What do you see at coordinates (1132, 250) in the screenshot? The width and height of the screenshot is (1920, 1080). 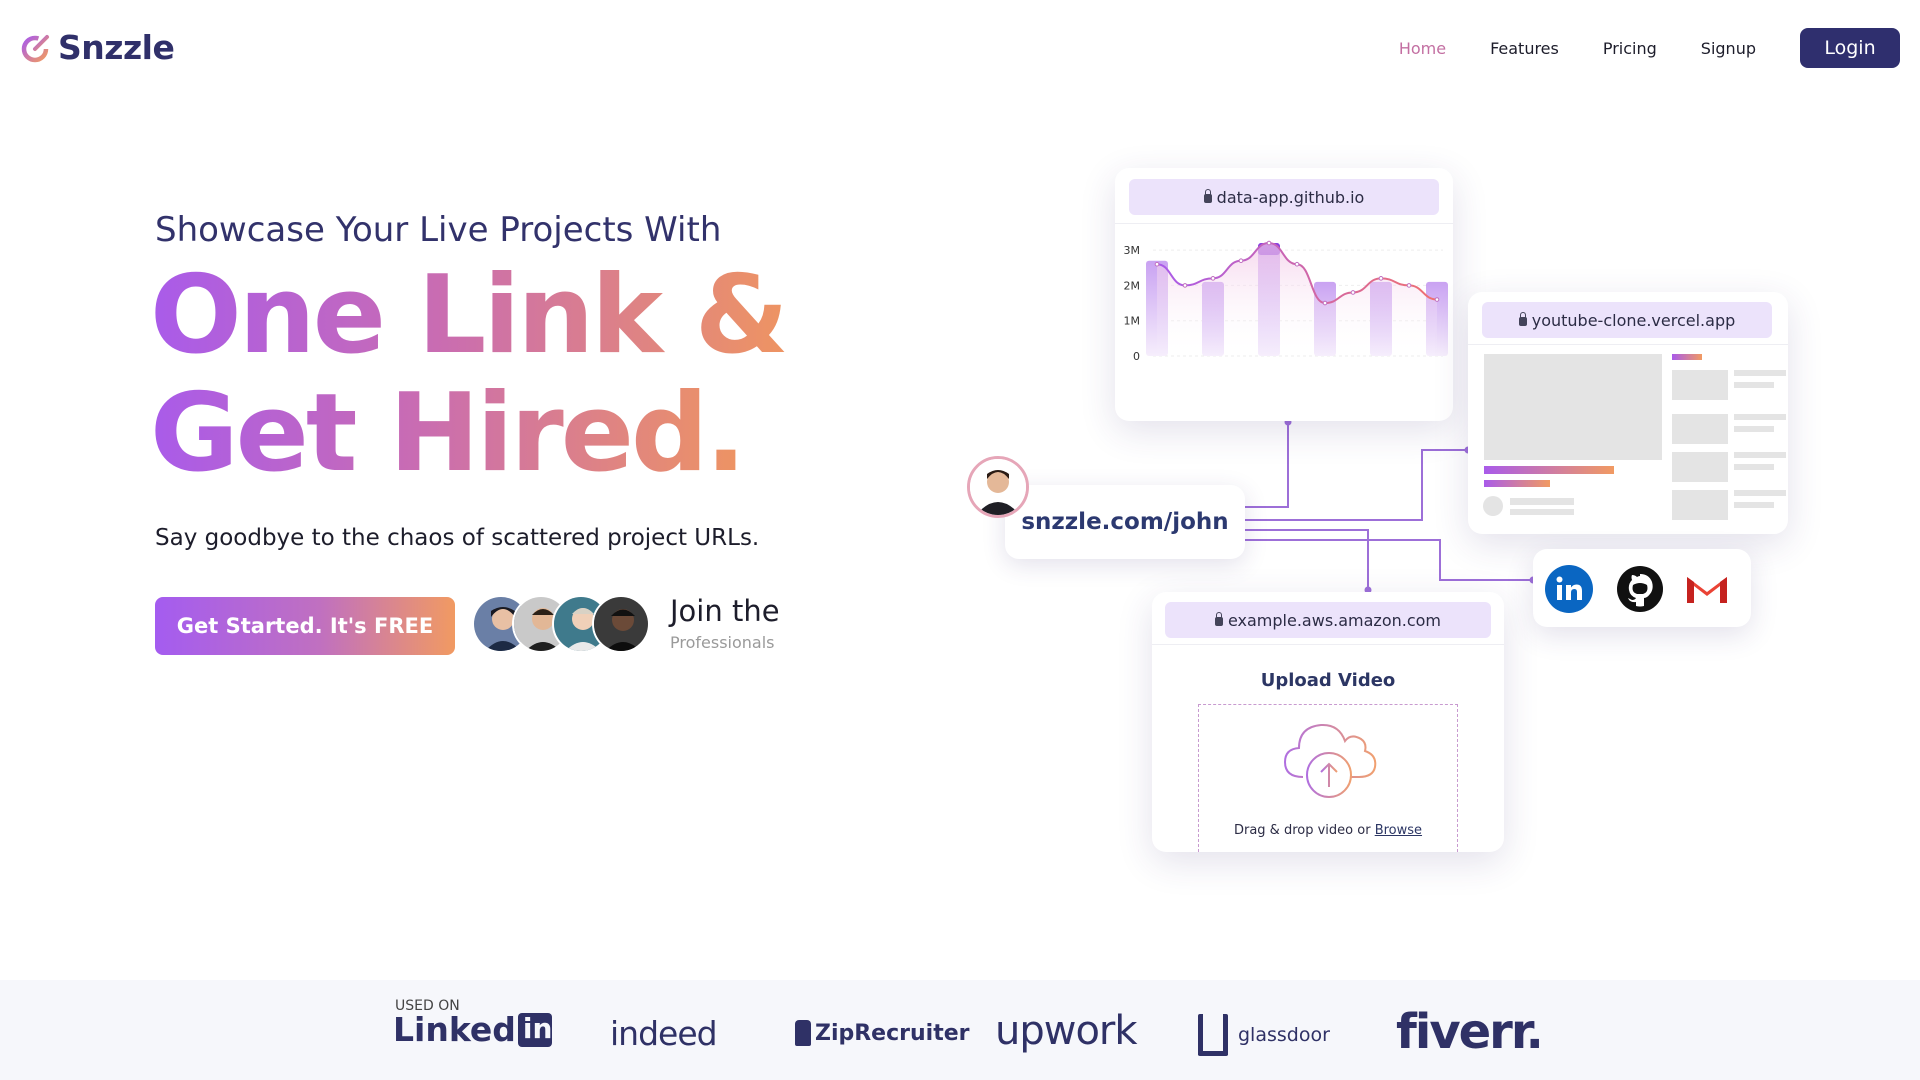 I see `chart-y-tick-label: 3M` at bounding box center [1132, 250].